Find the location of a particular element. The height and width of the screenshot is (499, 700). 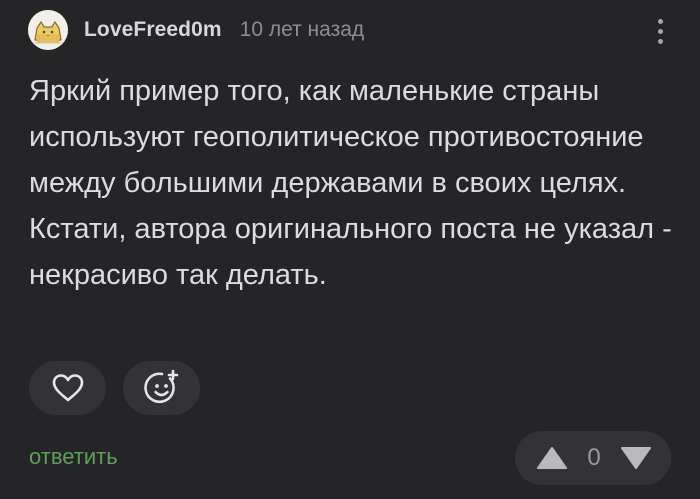

cat-avatar-icon is located at coordinates (48, 30).